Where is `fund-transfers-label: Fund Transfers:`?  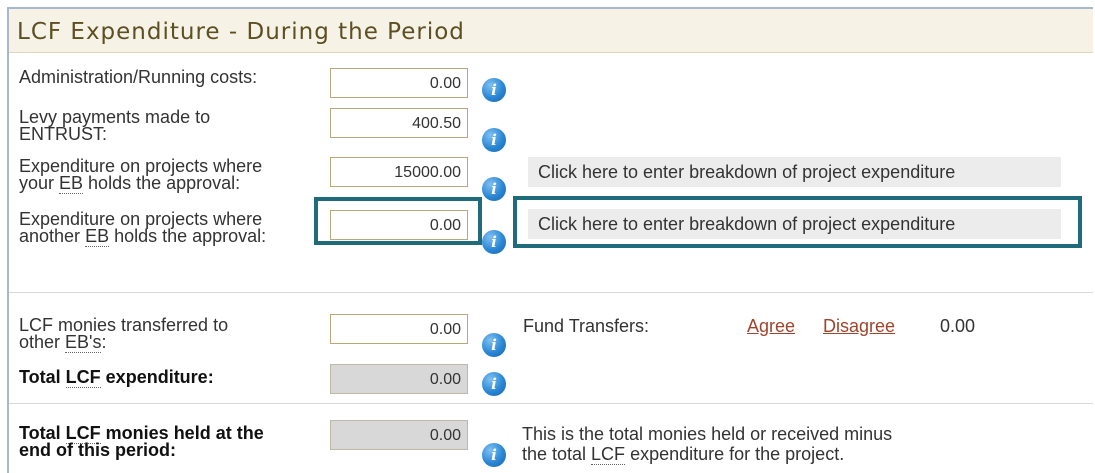 fund-transfers-label: Fund Transfers: is located at coordinates (586, 326).